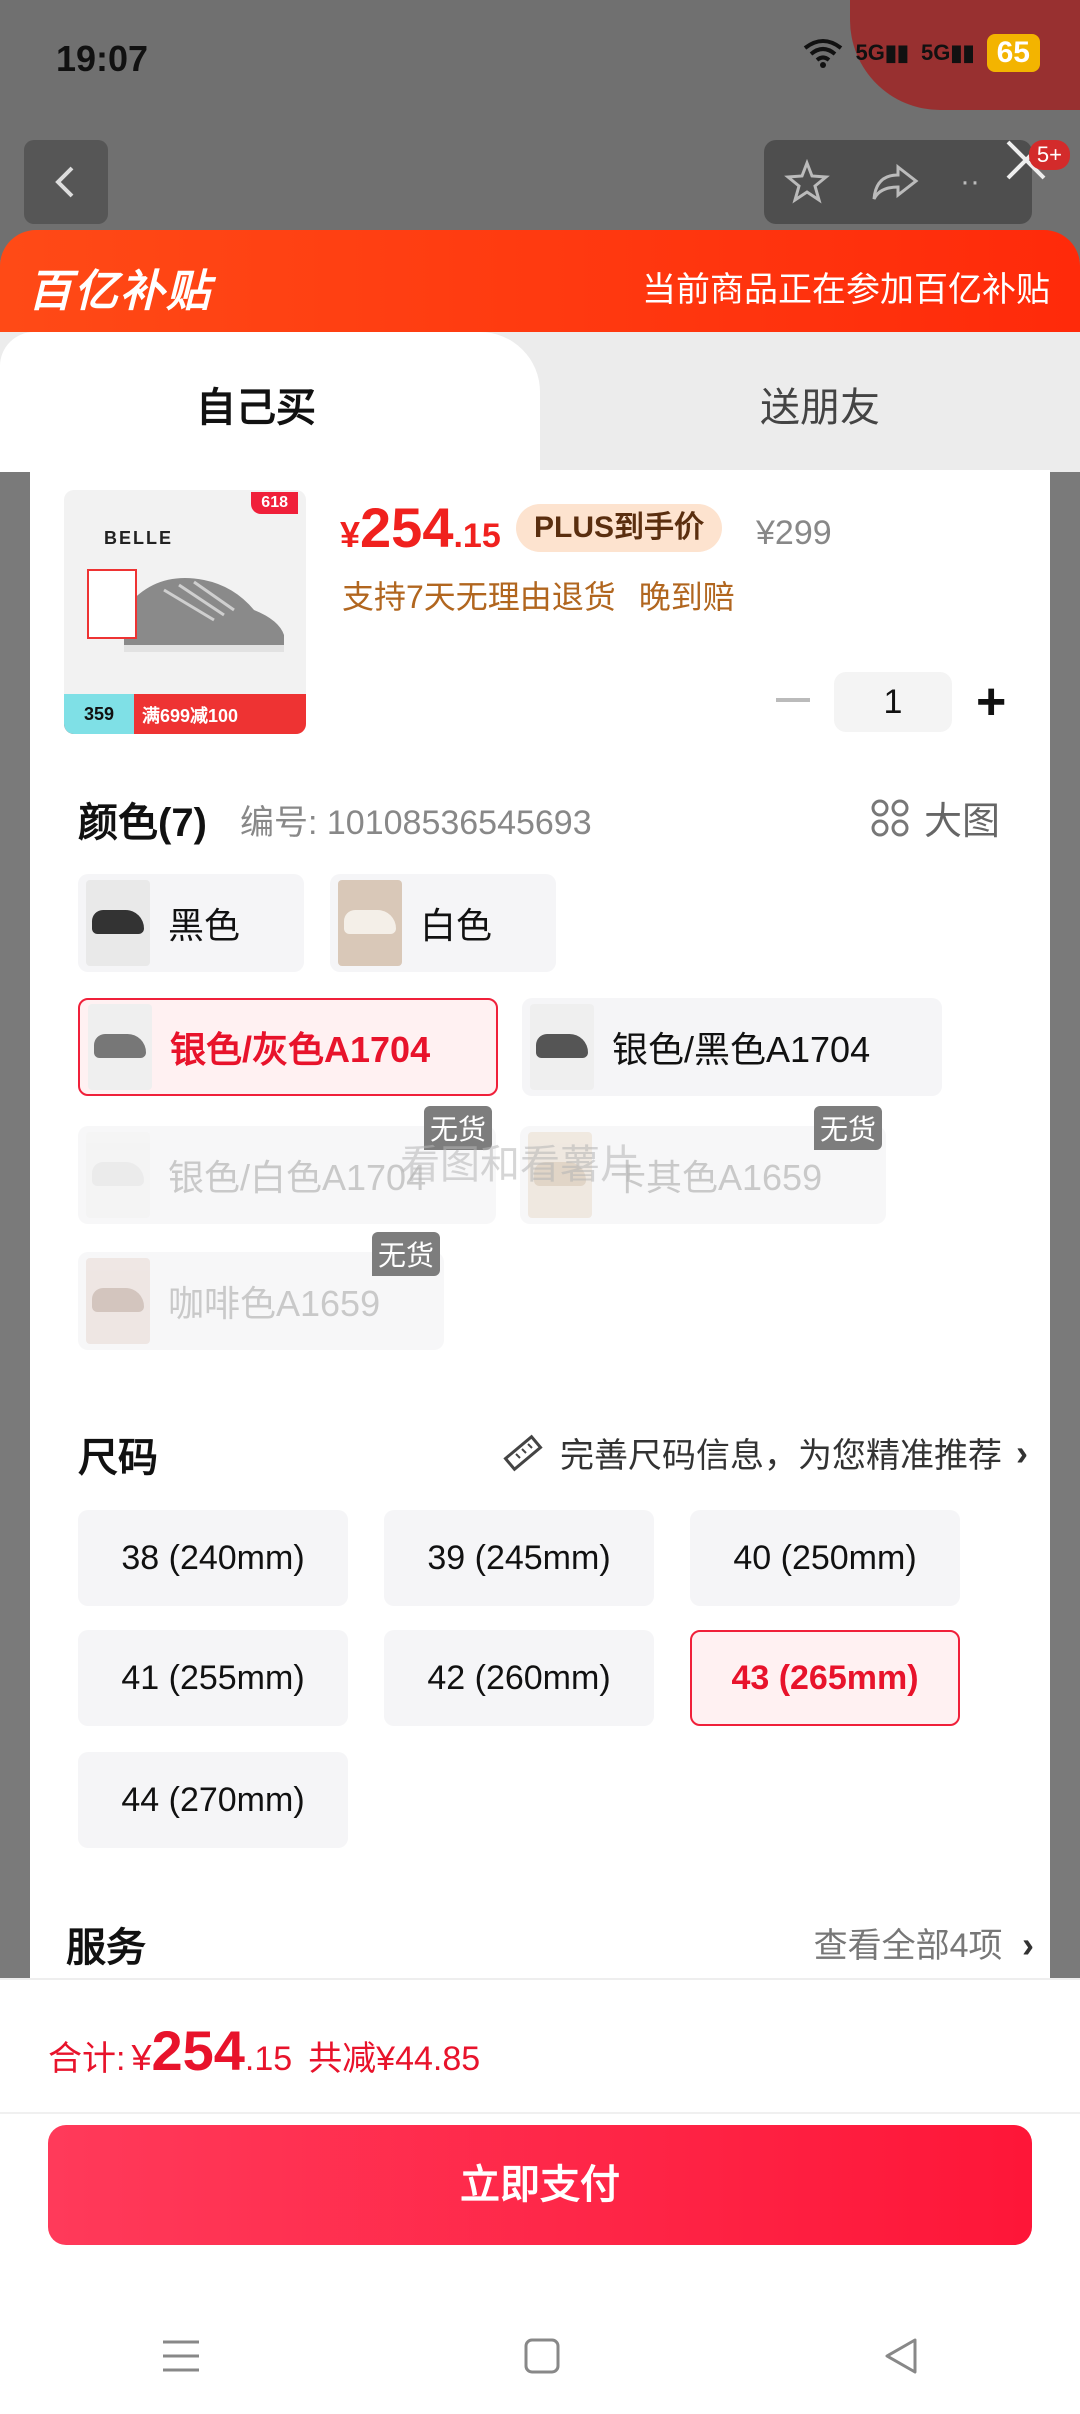 The width and height of the screenshot is (1080, 2414). I want to click on price-symbol: ¥, so click(350, 534).